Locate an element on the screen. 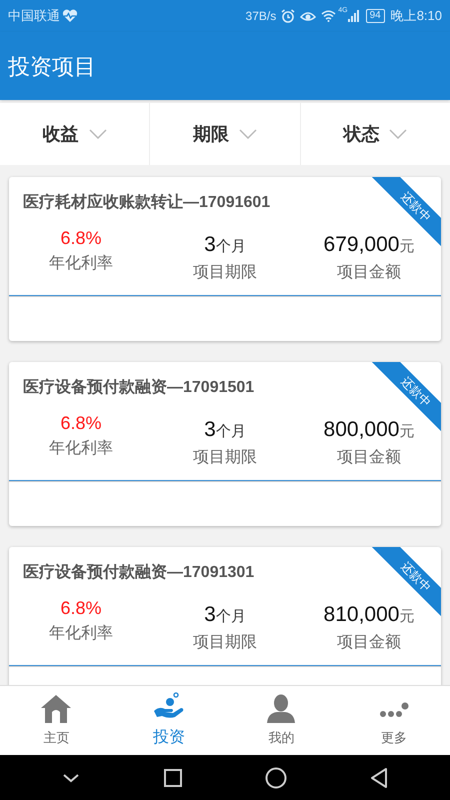  filter-dropdown: 收益 is located at coordinates (74, 134).